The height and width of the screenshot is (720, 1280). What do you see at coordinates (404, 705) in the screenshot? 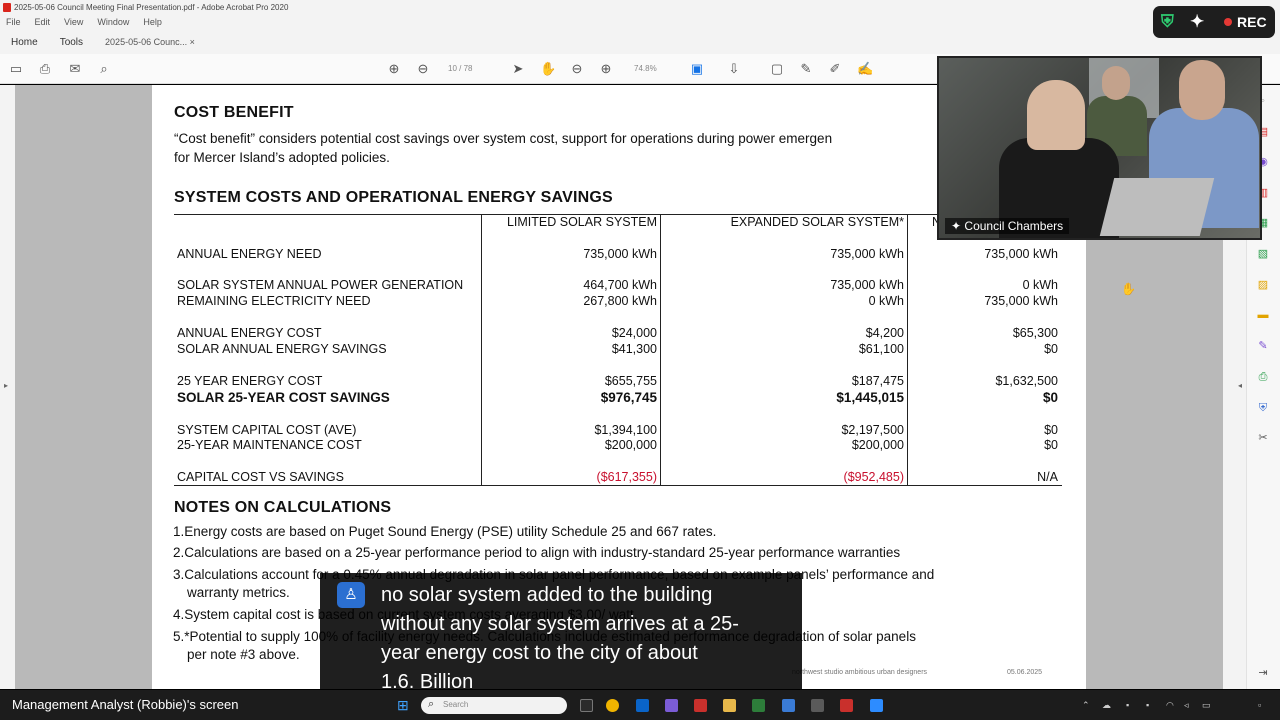
I see `windows-start-icon: ⊞` at bounding box center [404, 705].